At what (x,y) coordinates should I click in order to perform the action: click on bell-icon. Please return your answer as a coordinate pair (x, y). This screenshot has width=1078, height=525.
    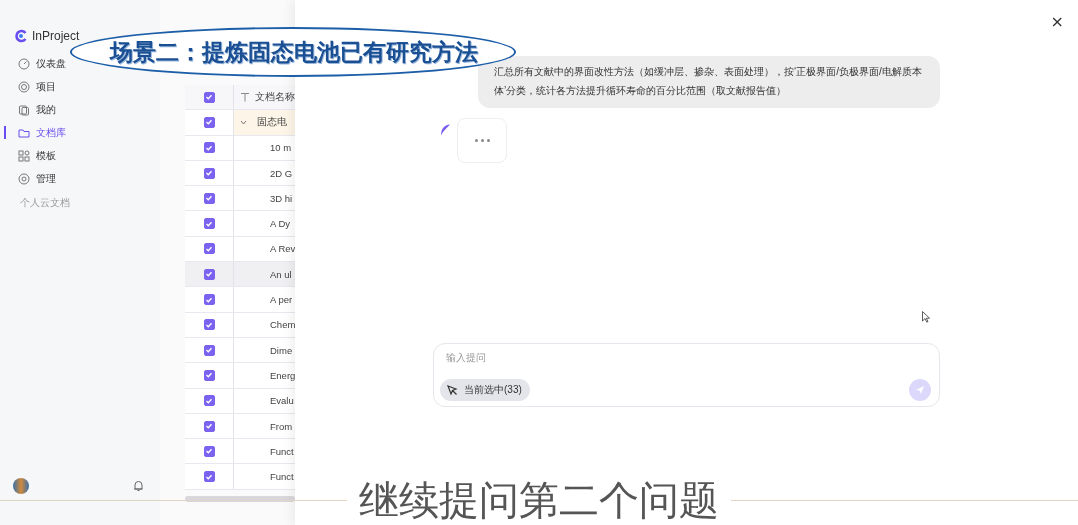
    Looking at the image, I should click on (138, 486).